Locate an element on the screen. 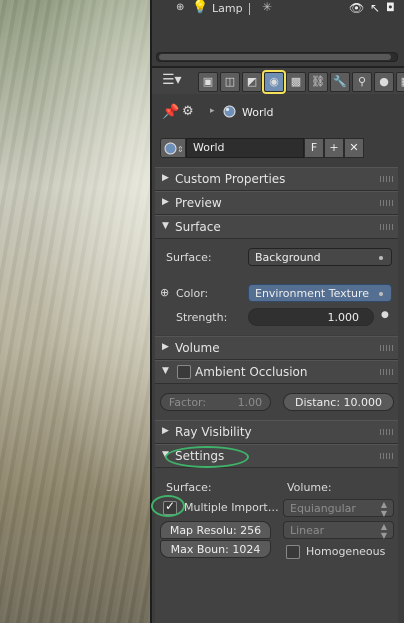  lamp-data-icon: ✳ is located at coordinates (267, 7).